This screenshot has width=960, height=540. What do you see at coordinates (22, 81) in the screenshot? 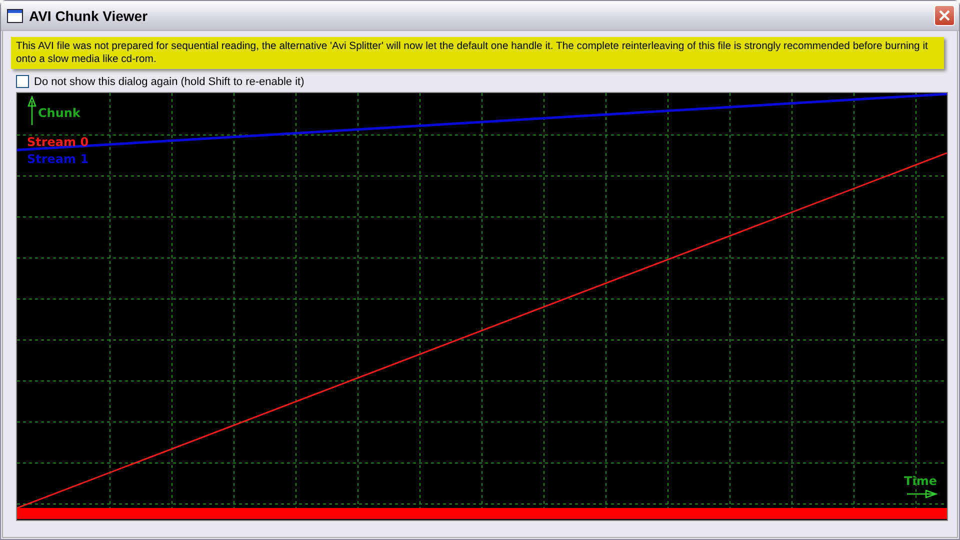
I see `checkbox` at bounding box center [22, 81].